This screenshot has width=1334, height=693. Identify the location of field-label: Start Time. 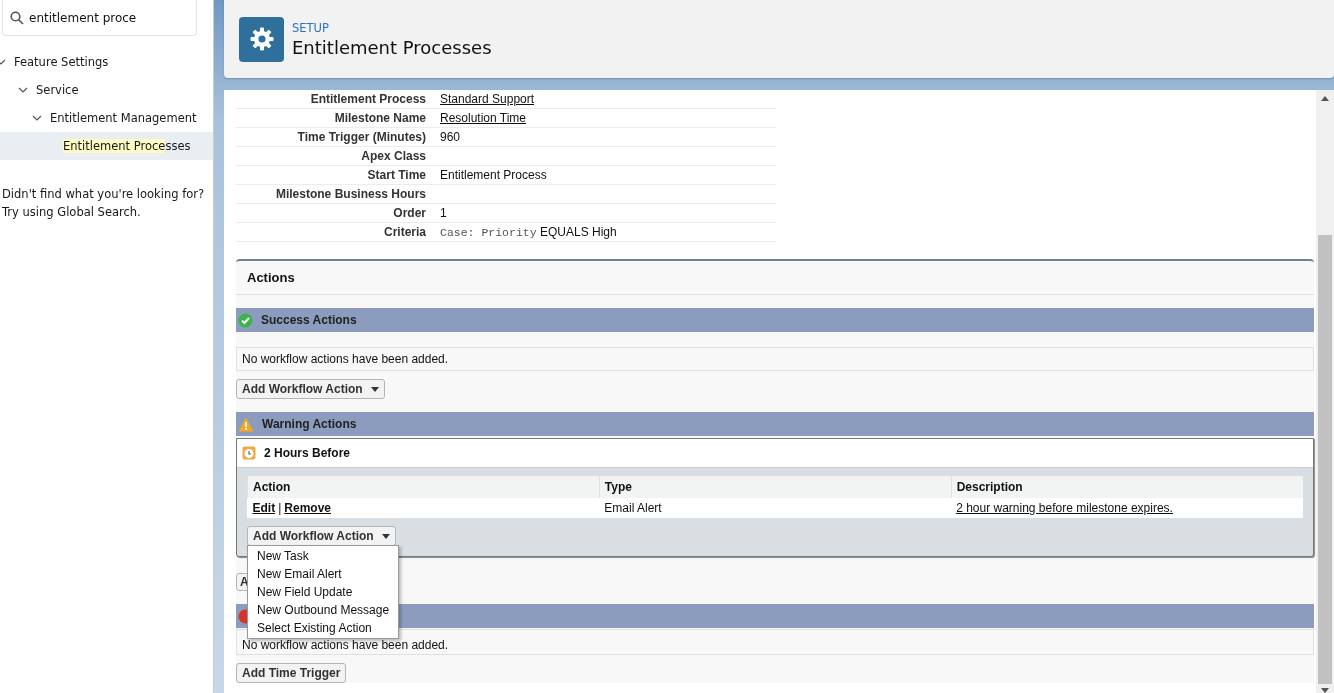
(396, 175).